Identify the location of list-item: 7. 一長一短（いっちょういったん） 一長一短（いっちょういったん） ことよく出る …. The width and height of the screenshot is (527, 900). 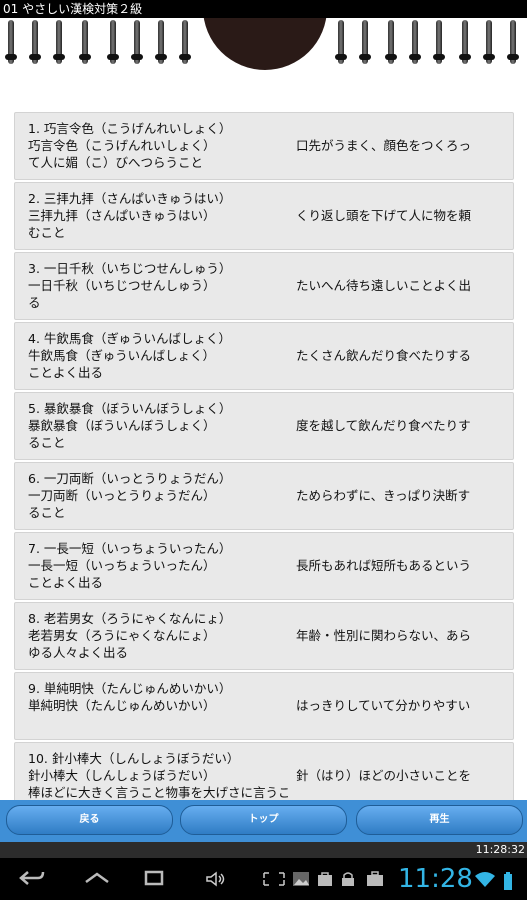
(264, 566).